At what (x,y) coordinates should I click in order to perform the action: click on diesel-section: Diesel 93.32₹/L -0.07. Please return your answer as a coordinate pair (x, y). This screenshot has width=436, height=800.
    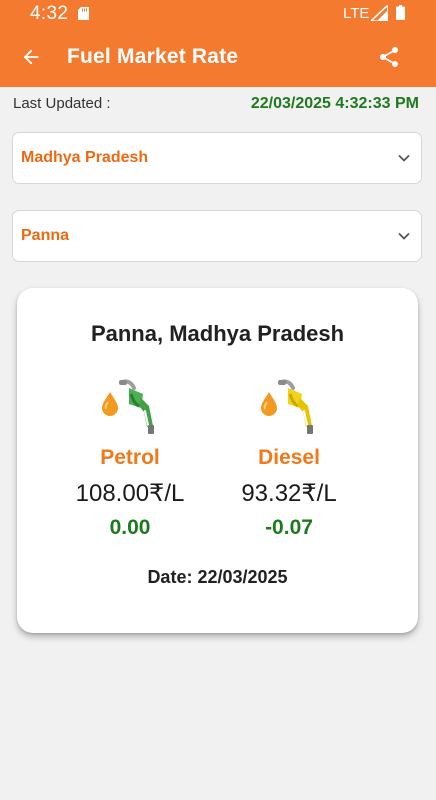
    Looking at the image, I should click on (289, 459).